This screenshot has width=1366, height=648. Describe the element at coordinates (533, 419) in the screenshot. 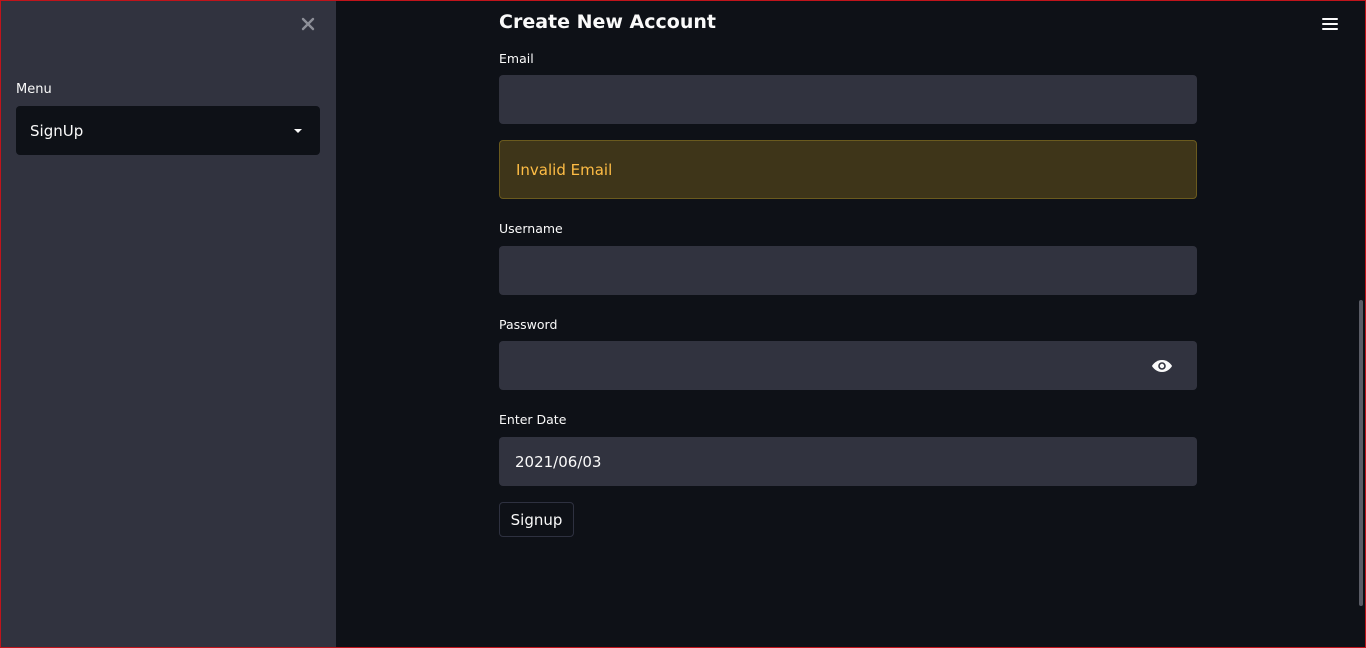

I see `date-label: Enter Date` at that location.